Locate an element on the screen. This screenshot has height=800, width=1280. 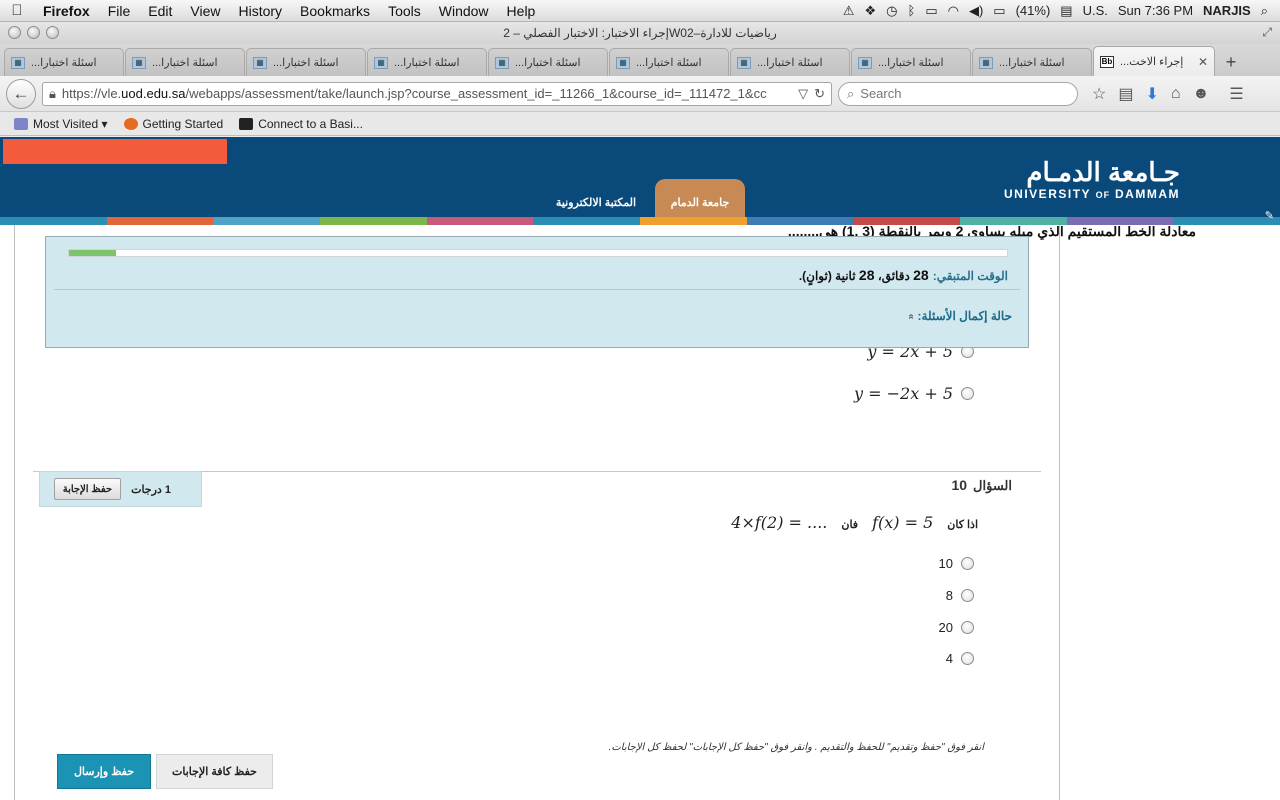
bluetooth-icon: ᛒ is located at coordinates (912, 10).